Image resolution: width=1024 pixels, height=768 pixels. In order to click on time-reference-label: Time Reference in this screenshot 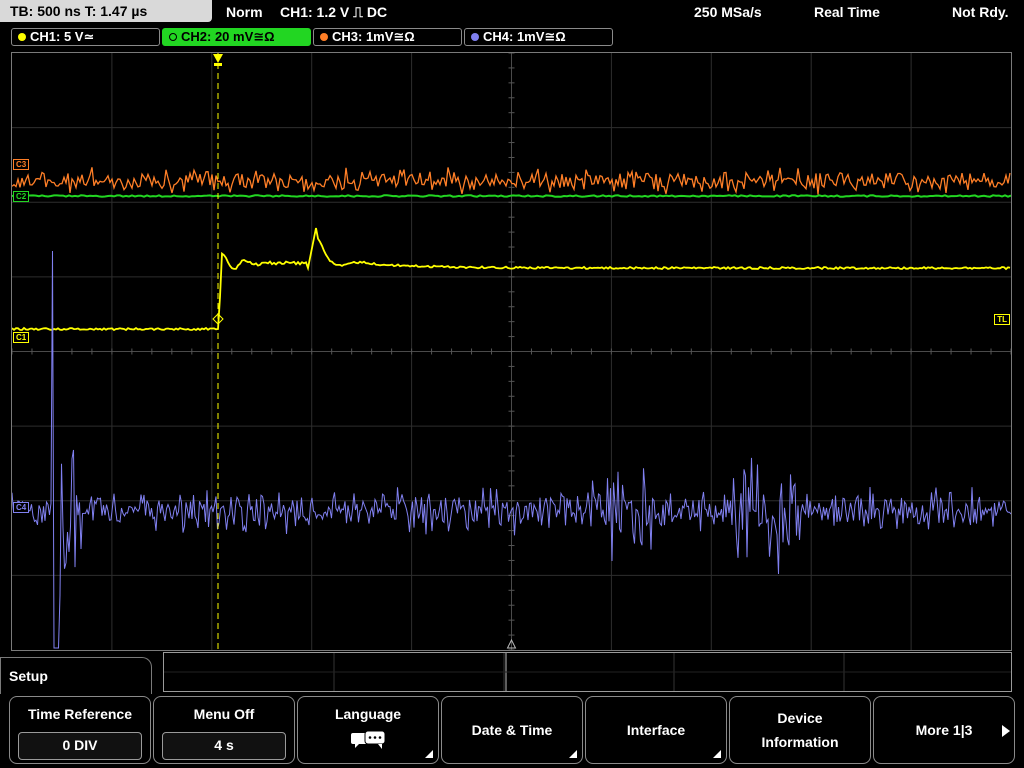, I will do `click(79, 714)`.